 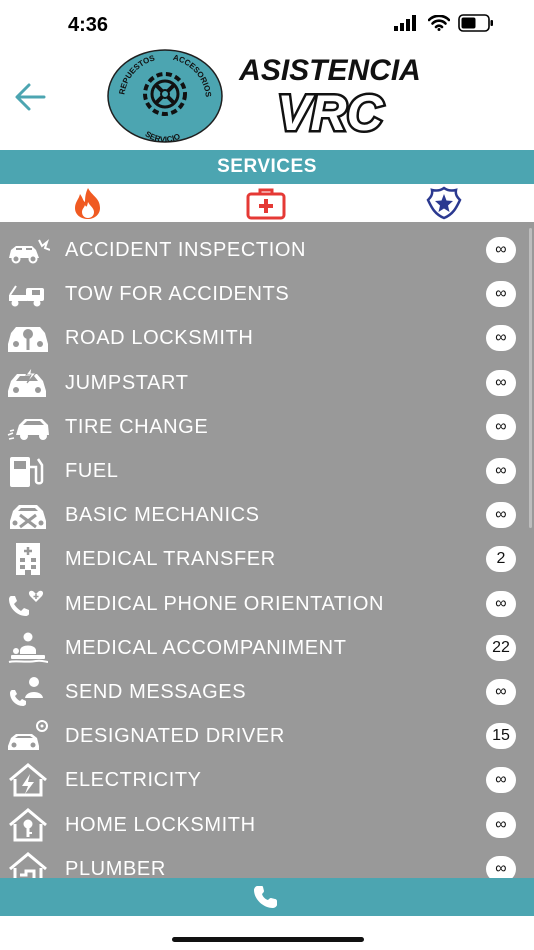 I want to click on category-tabs, so click(x=267, y=203).